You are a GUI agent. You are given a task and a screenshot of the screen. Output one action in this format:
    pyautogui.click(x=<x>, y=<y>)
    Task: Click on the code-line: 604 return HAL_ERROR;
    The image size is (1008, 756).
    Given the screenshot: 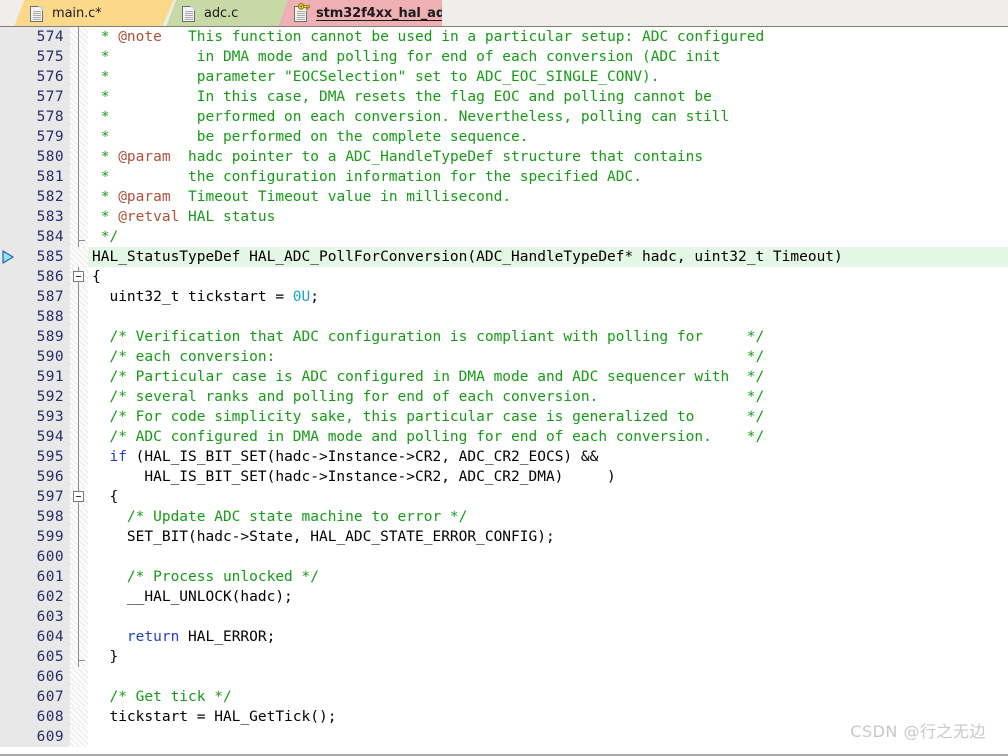 What is the action you would take?
    pyautogui.click(x=504, y=637)
    